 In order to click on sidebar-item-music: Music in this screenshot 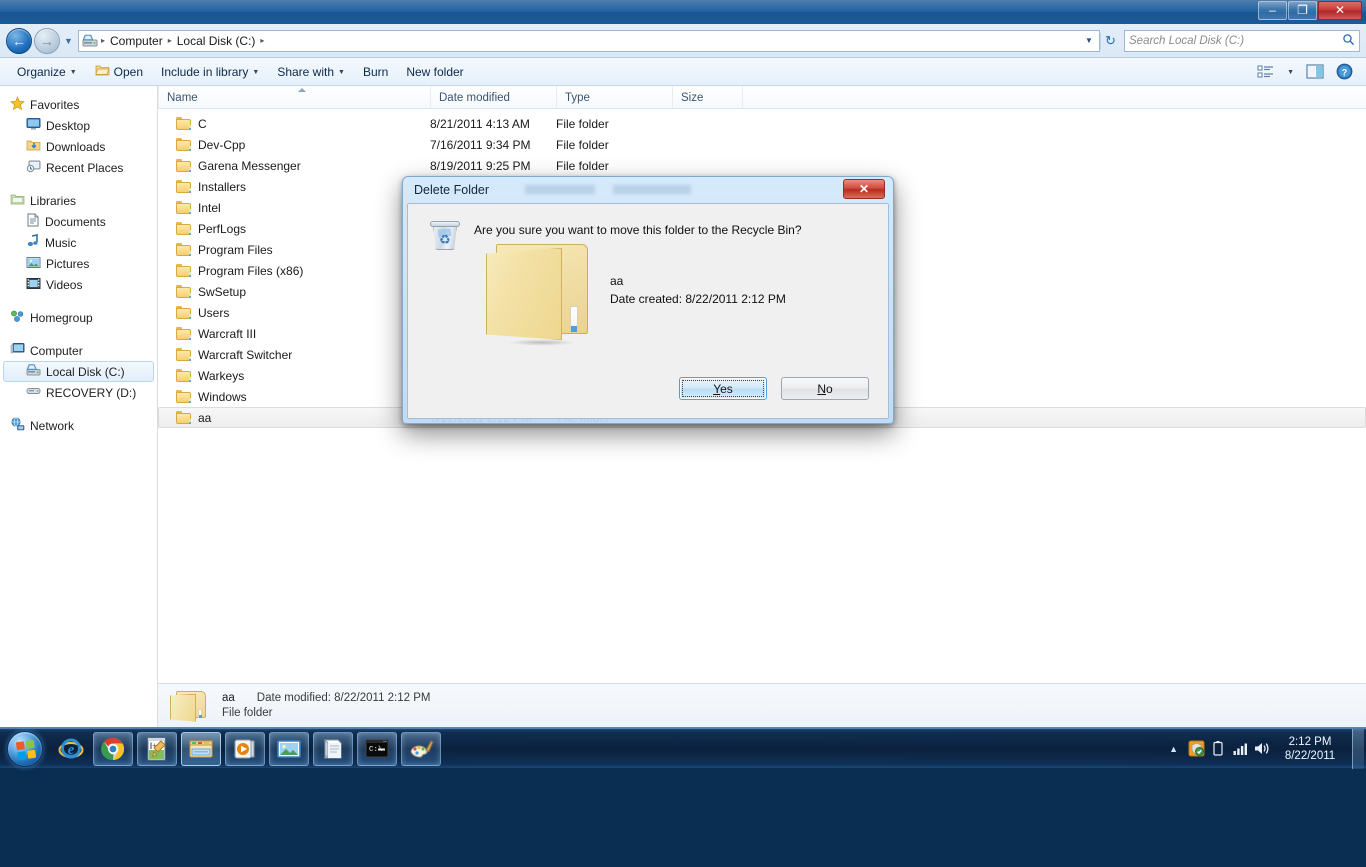, I will do `click(78, 242)`.